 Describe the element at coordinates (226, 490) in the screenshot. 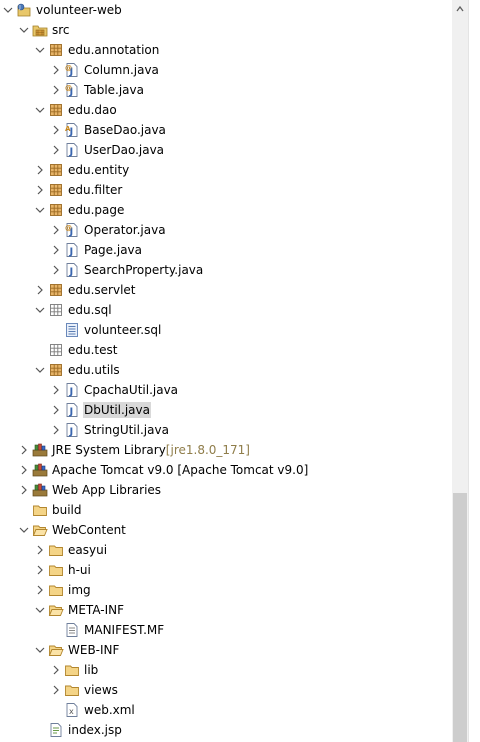

I see `tree-item: Web App Libraries` at that location.